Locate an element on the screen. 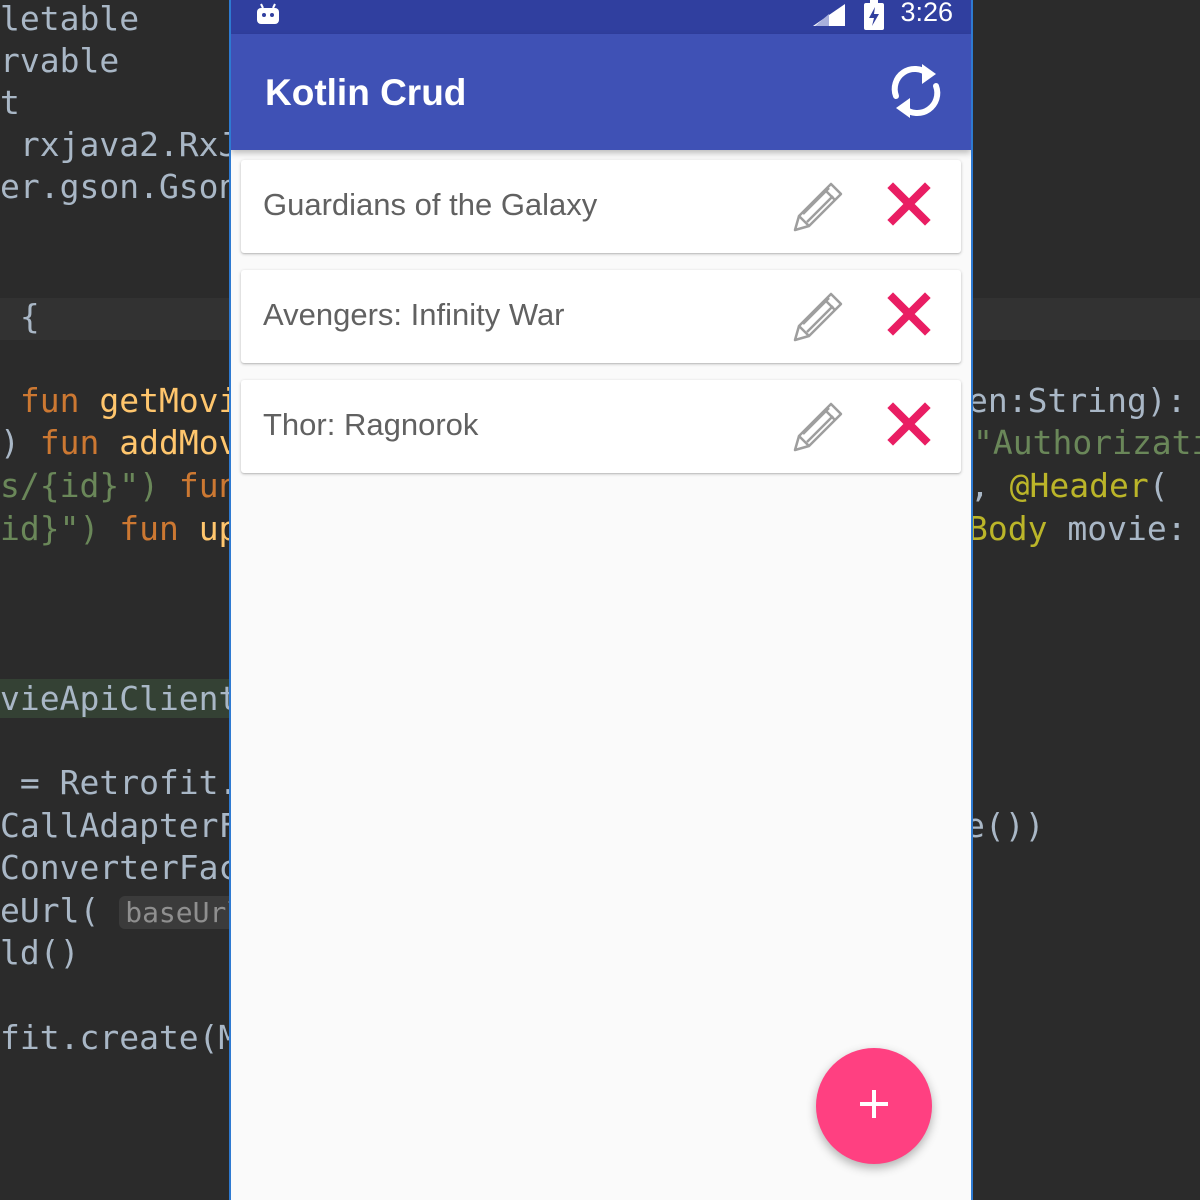 The height and width of the screenshot is (1200, 1200). code-line: t is located at coordinates (10, 103).